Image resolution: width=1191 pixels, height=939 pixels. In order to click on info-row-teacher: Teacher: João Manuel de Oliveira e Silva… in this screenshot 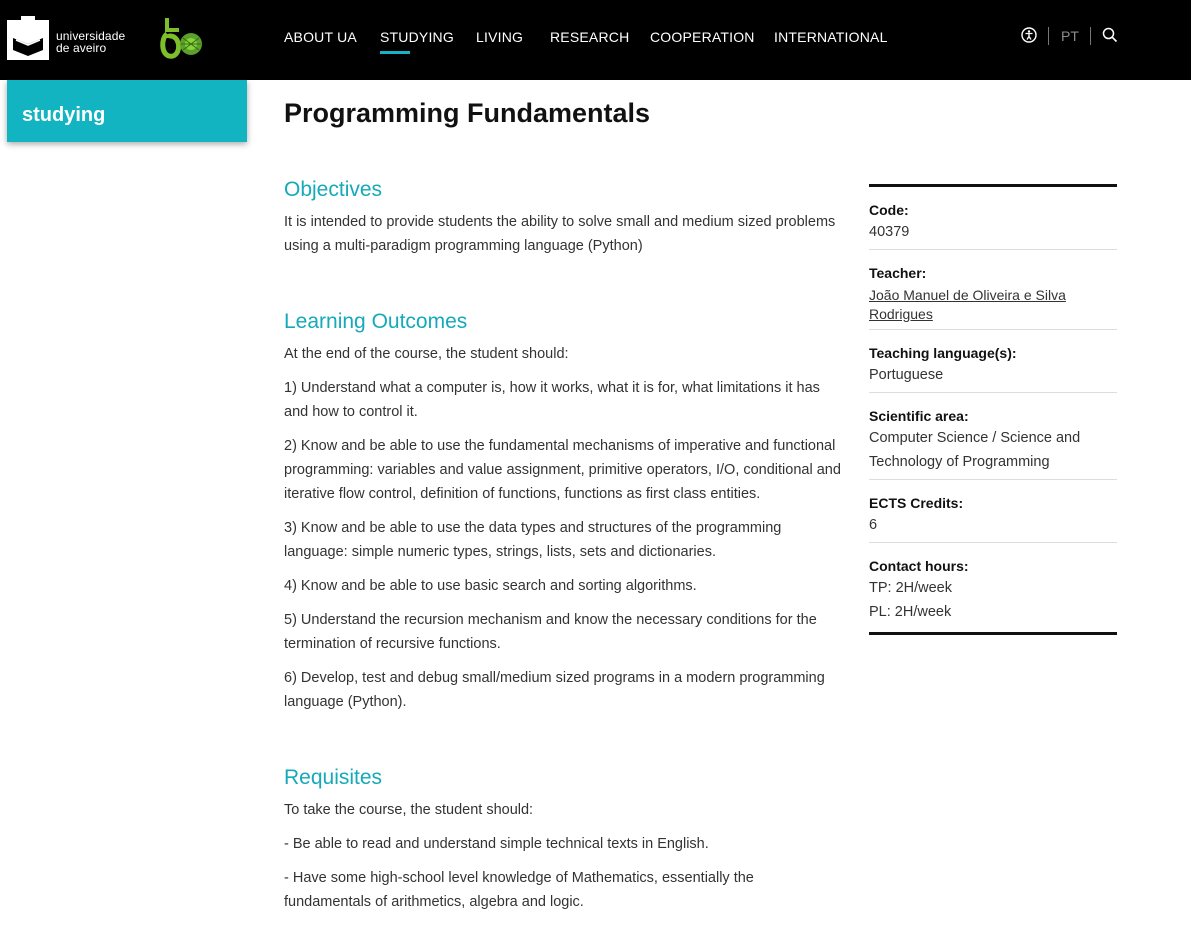, I will do `click(993, 290)`.